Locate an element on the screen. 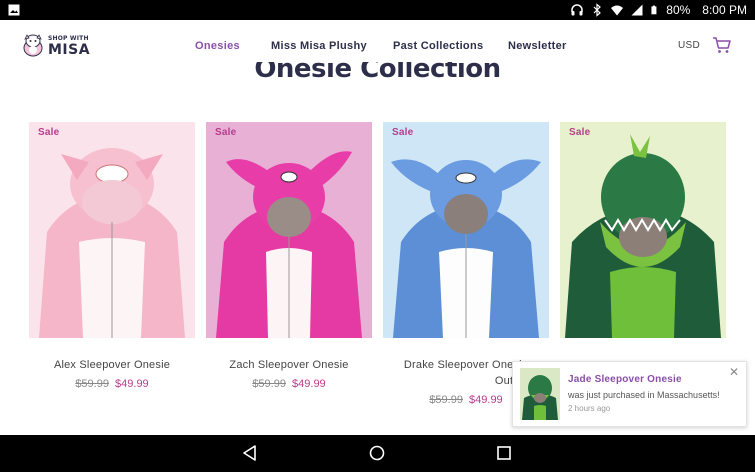 The height and width of the screenshot is (472, 755). close-icon: ✕ is located at coordinates (734, 372).